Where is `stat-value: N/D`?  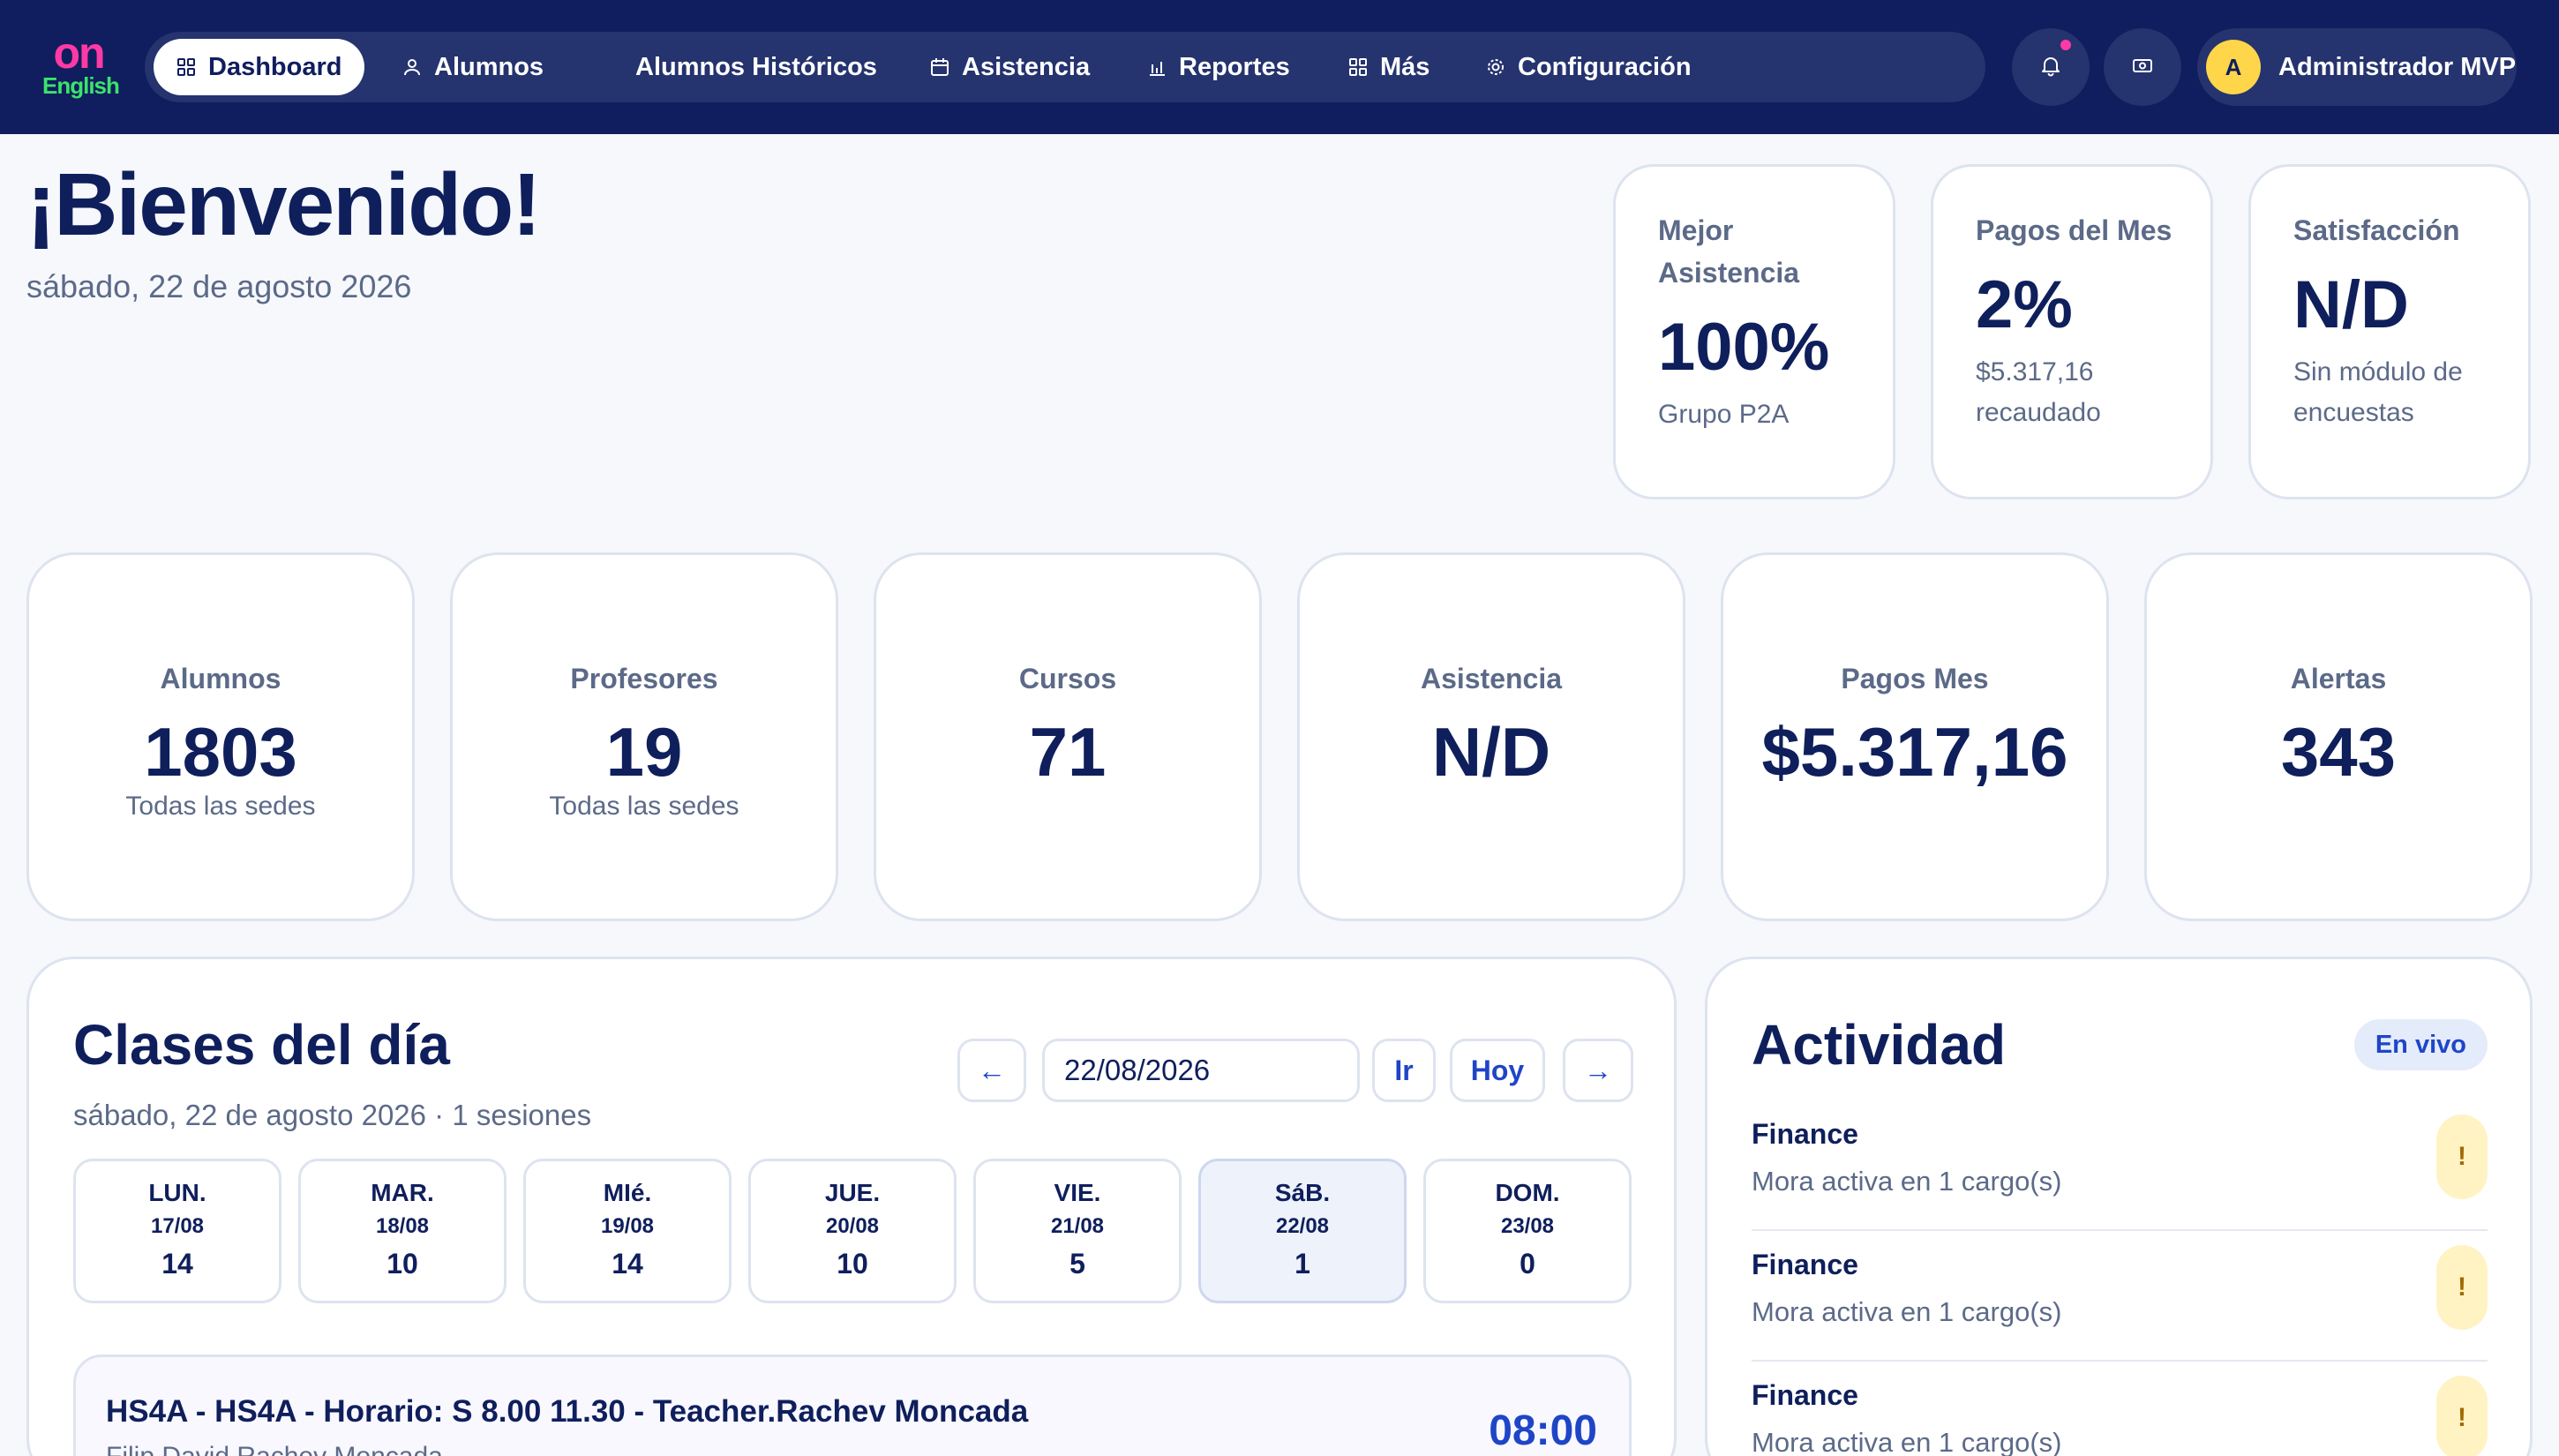 stat-value: N/D is located at coordinates (1491, 752).